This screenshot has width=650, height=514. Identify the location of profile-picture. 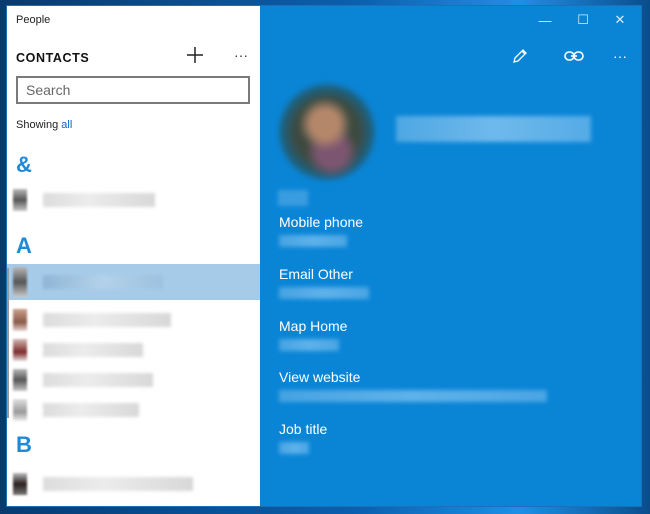
(327, 132).